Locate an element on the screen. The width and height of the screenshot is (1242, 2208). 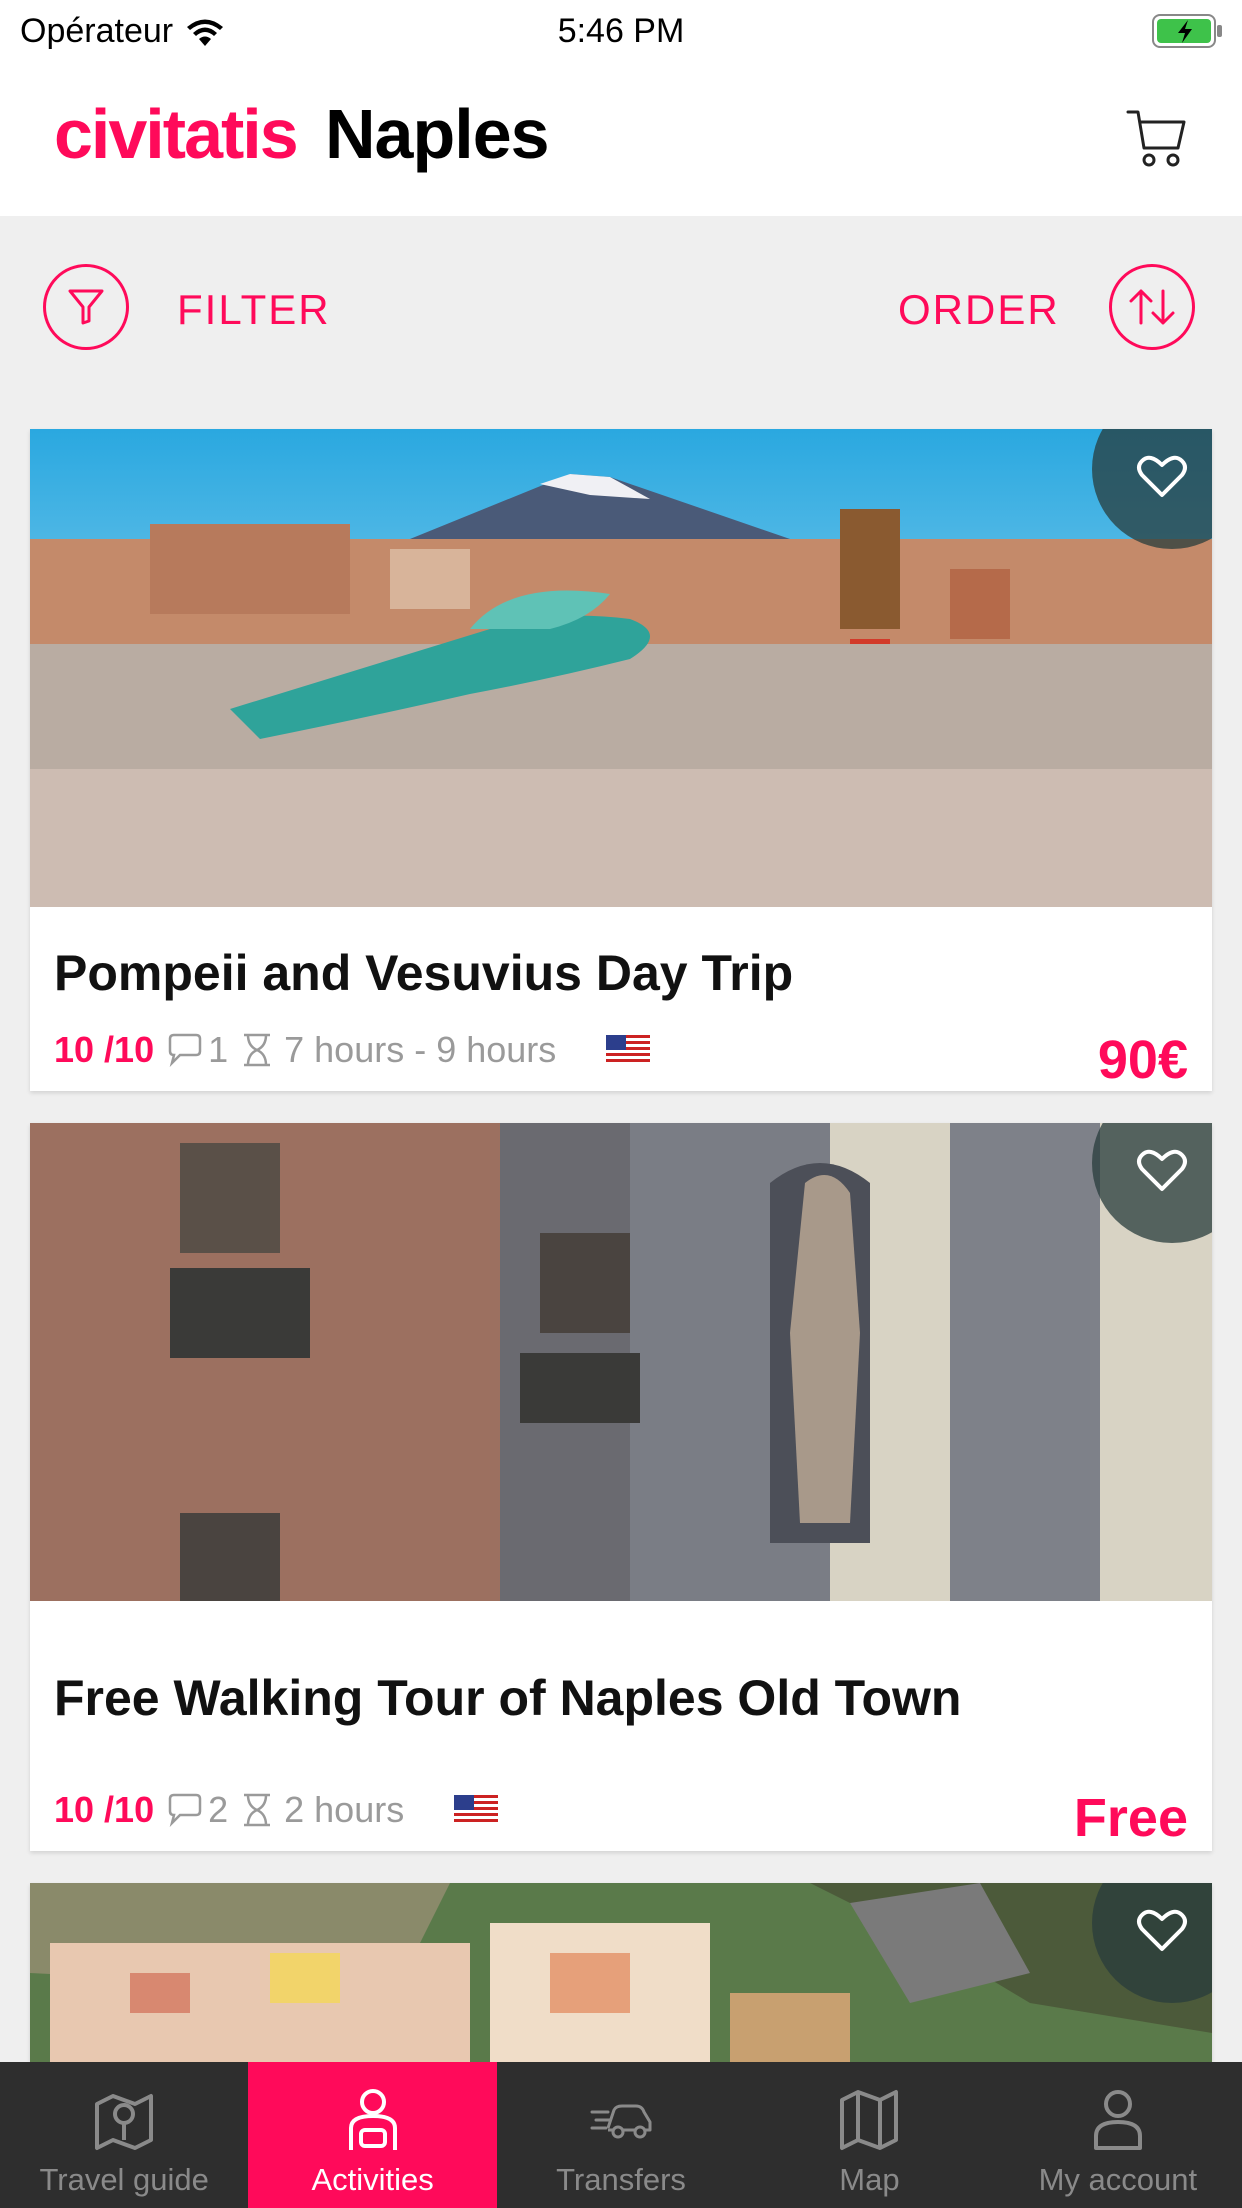
duration-text: 7 hours - 9 hours is located at coordinates (420, 1049).